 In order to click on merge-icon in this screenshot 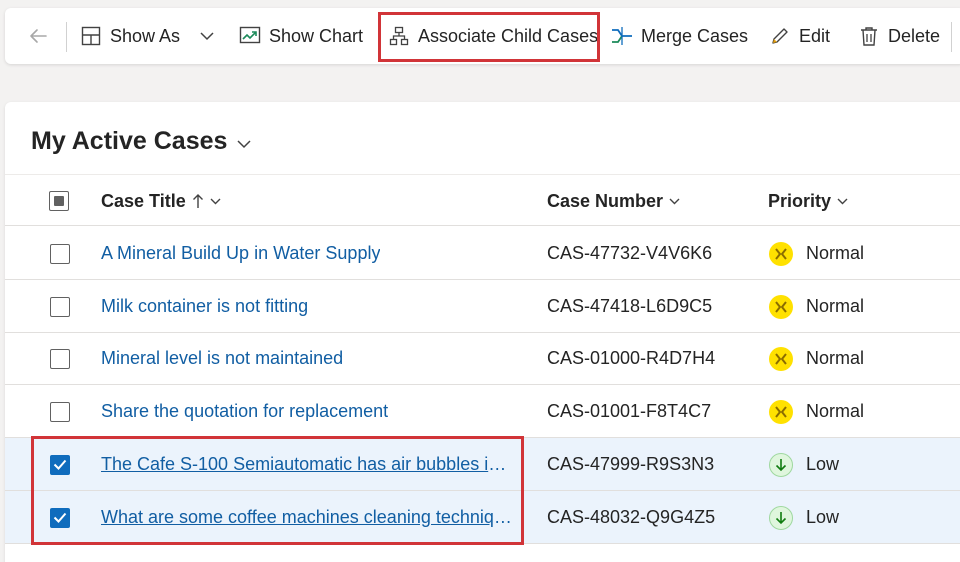, I will do `click(622, 36)`.